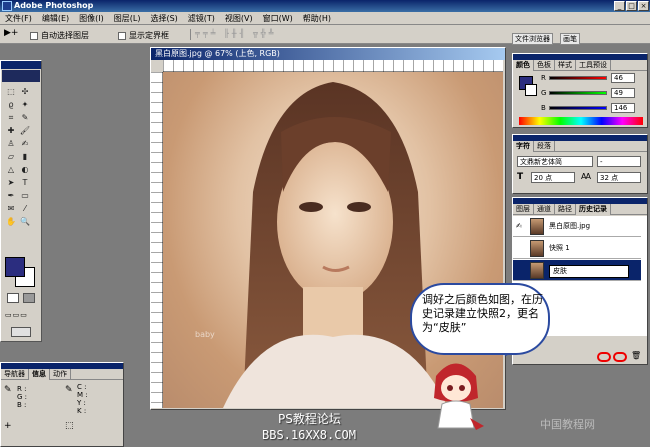  What do you see at coordinates (29, 298) in the screenshot?
I see `quickmask-mode-icon` at bounding box center [29, 298].